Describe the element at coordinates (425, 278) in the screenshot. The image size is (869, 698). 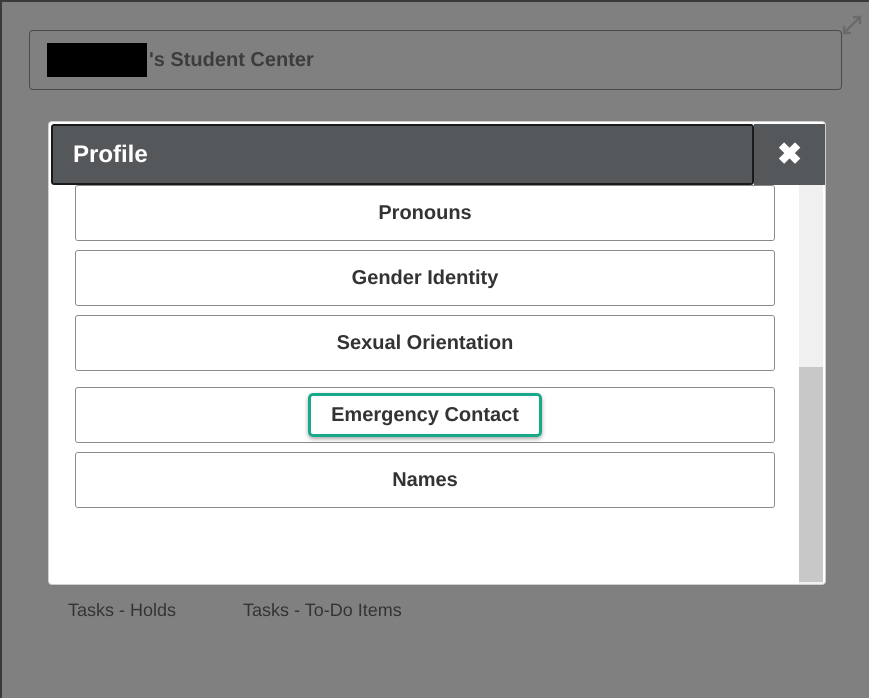
I see `profile-option: Gender Identity` at that location.